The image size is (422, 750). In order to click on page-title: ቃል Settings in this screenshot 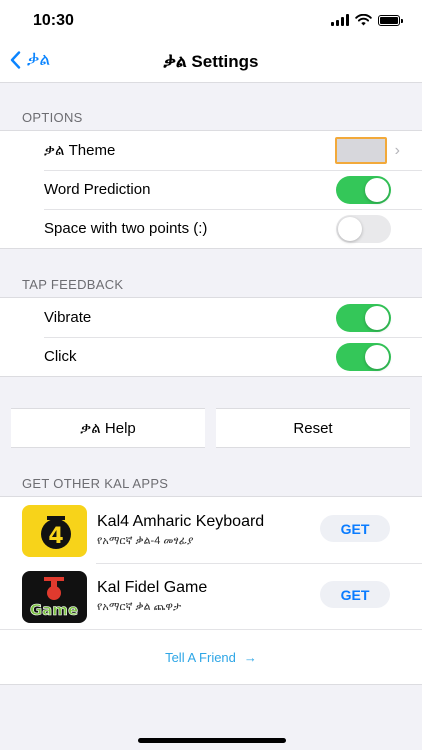, I will do `click(211, 61)`.